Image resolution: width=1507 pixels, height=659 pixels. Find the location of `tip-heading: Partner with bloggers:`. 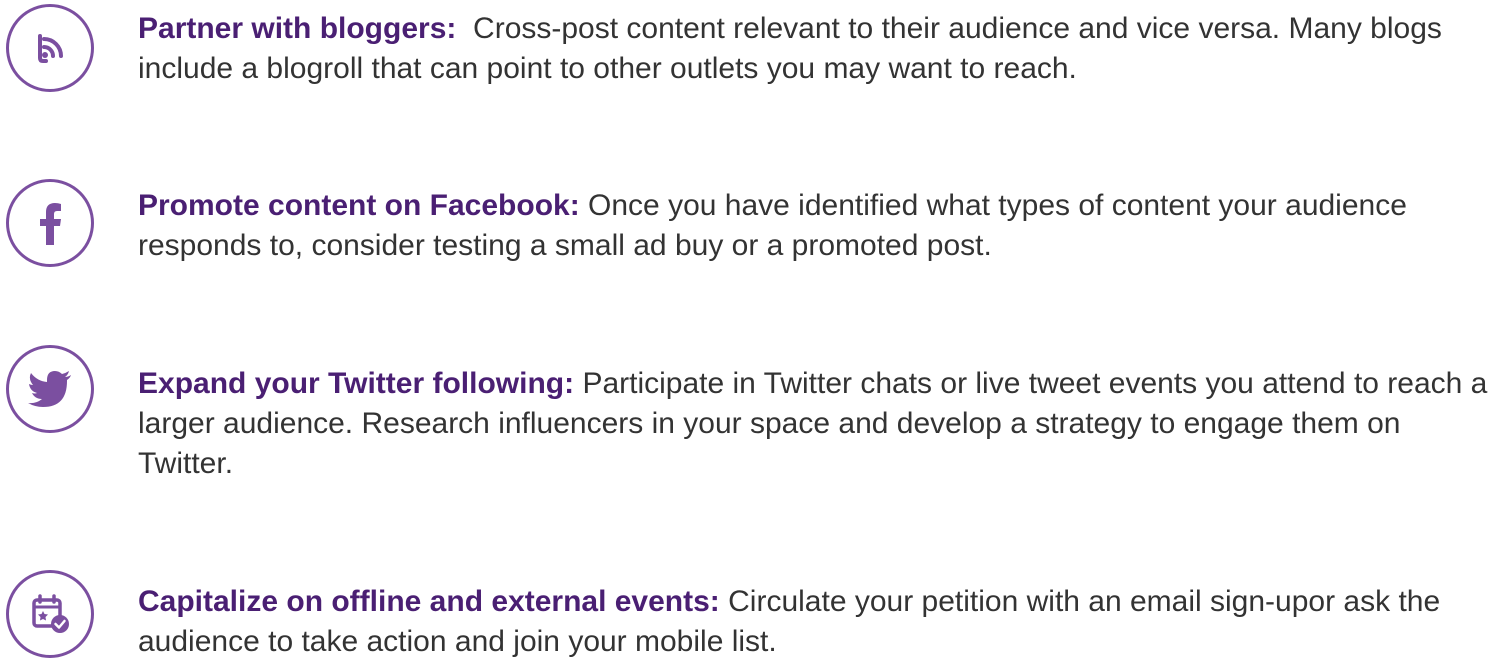

tip-heading: Partner with bloggers: is located at coordinates (297, 28).